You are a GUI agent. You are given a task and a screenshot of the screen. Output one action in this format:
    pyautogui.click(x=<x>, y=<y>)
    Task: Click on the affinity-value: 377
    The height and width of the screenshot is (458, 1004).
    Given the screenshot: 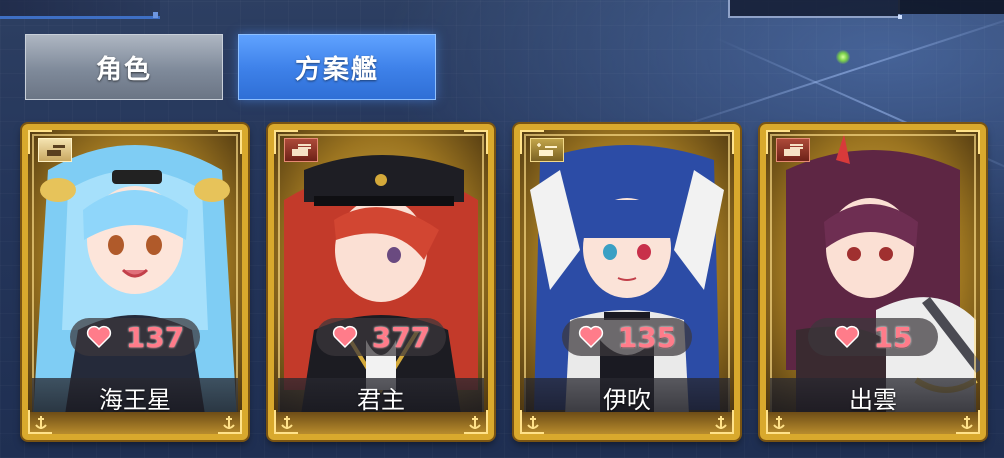 What is the action you would take?
    pyautogui.click(x=401, y=337)
    